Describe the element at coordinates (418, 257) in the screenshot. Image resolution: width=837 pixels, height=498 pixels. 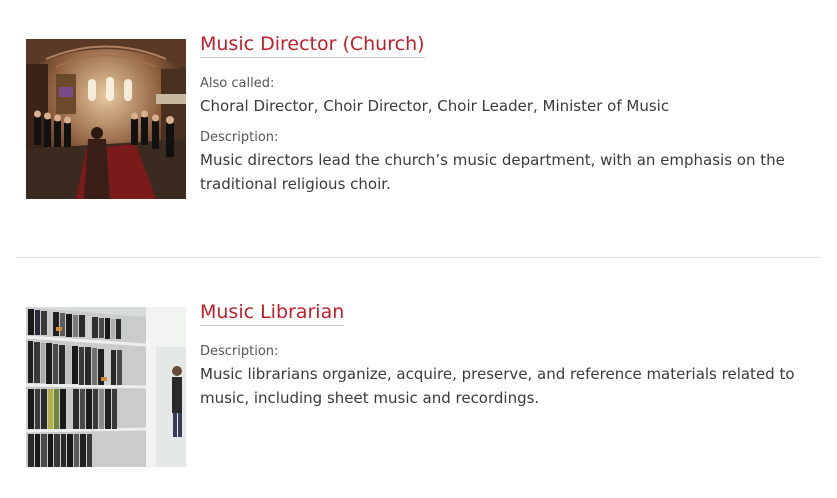
I see `card-divider` at that location.